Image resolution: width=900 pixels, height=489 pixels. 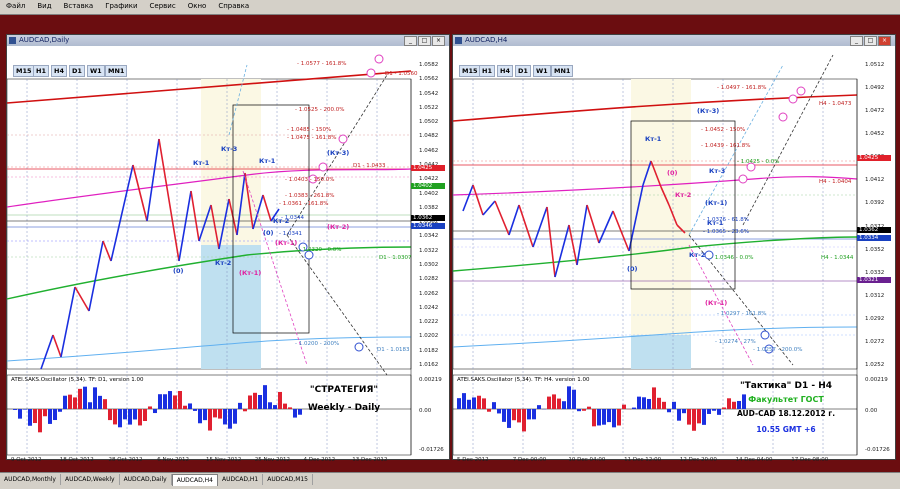 I want to click on menu-help: Справка, so click(x=233, y=5).